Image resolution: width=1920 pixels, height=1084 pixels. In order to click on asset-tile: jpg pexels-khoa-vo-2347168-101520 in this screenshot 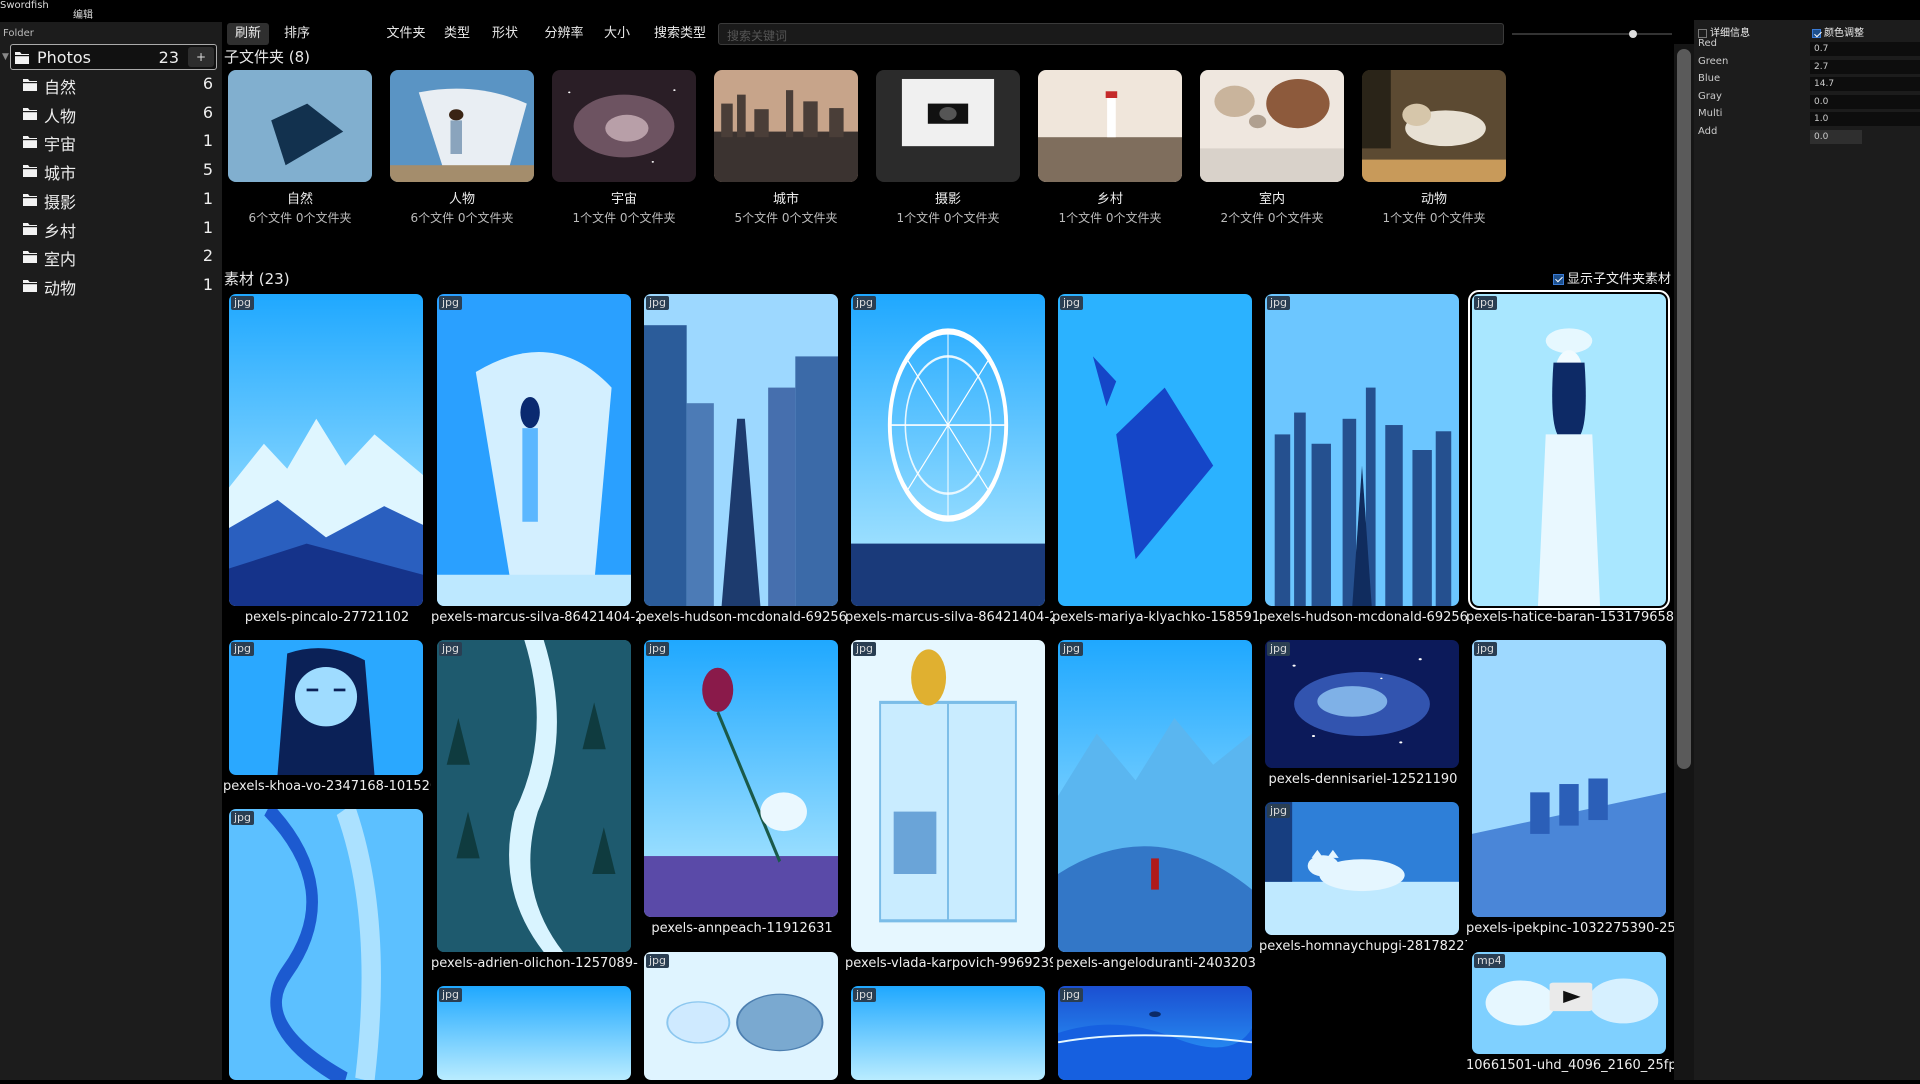, I will do `click(327, 722)`.